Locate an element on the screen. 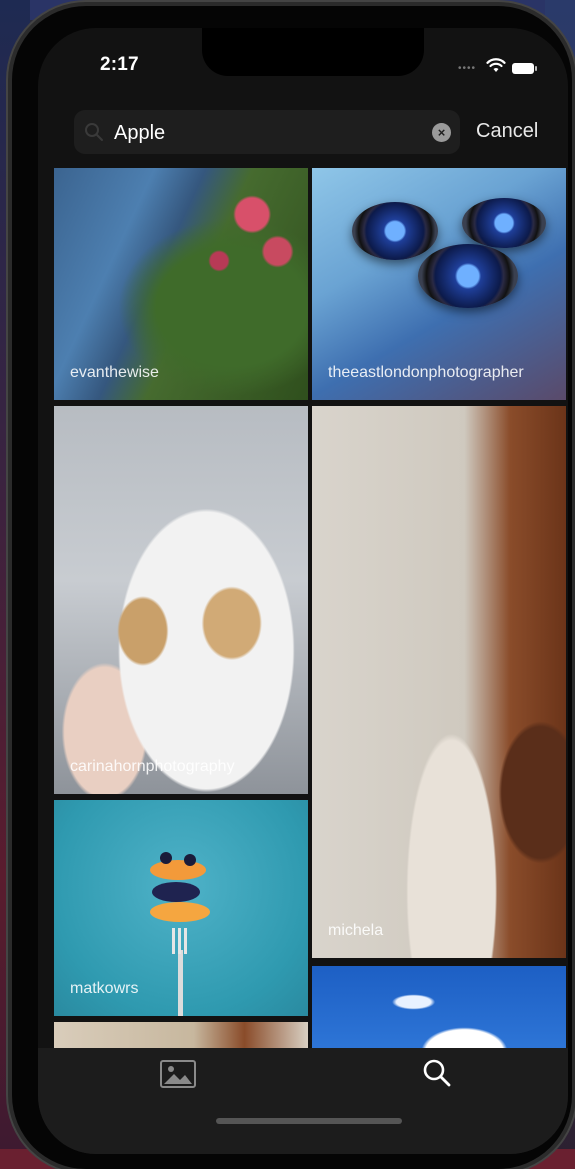 Image resolution: width=575 pixels, height=1169 pixels. notch is located at coordinates (313, 52).